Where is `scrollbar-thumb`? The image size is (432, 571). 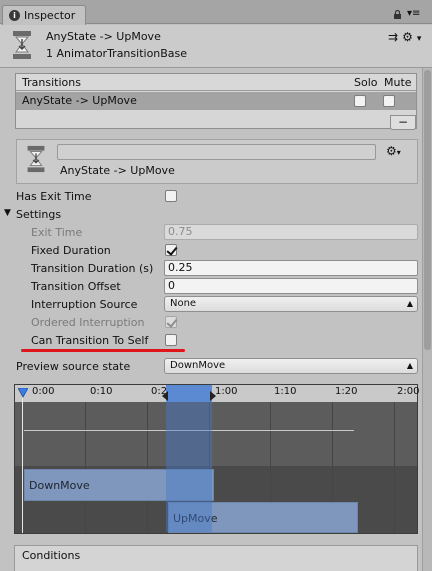
scrollbar-thumb is located at coordinates (427, 210).